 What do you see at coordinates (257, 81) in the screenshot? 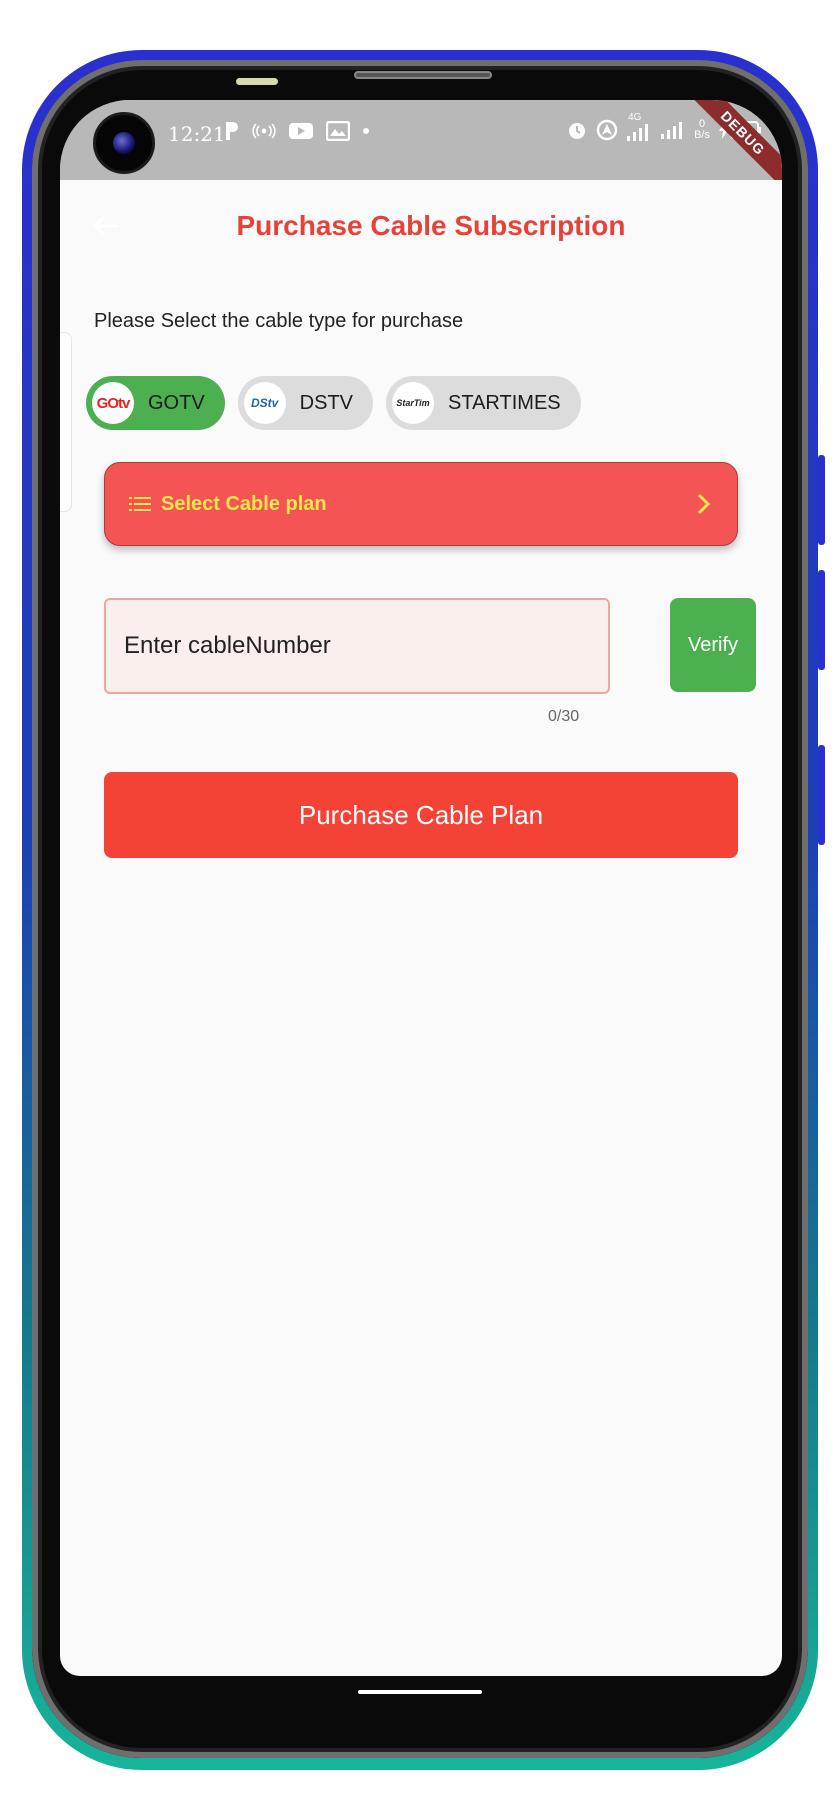
I see `phone-sensor` at bounding box center [257, 81].